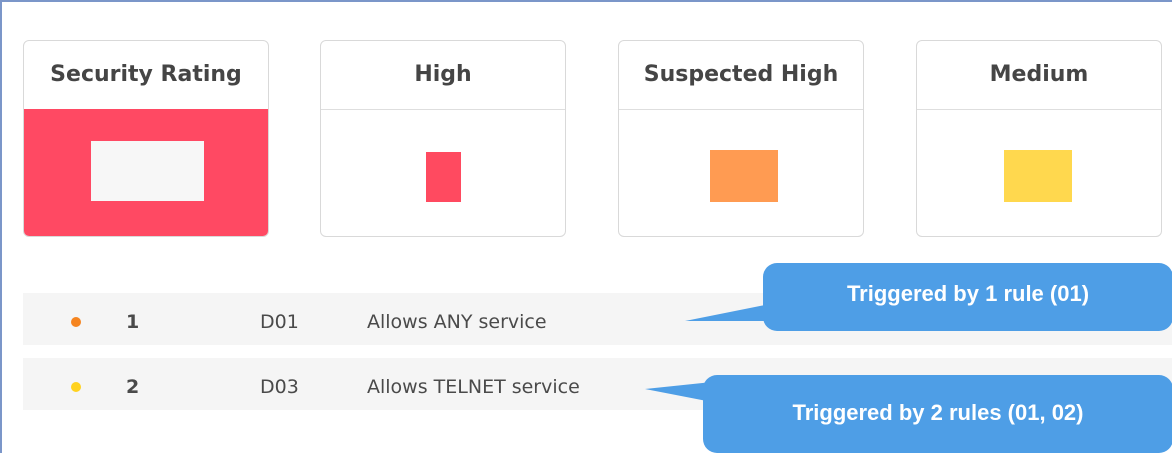 Image resolution: width=1172 pixels, height=453 pixels. I want to click on callout-triggered-2: Triggered by 2 rules (01, 02), so click(937, 414).